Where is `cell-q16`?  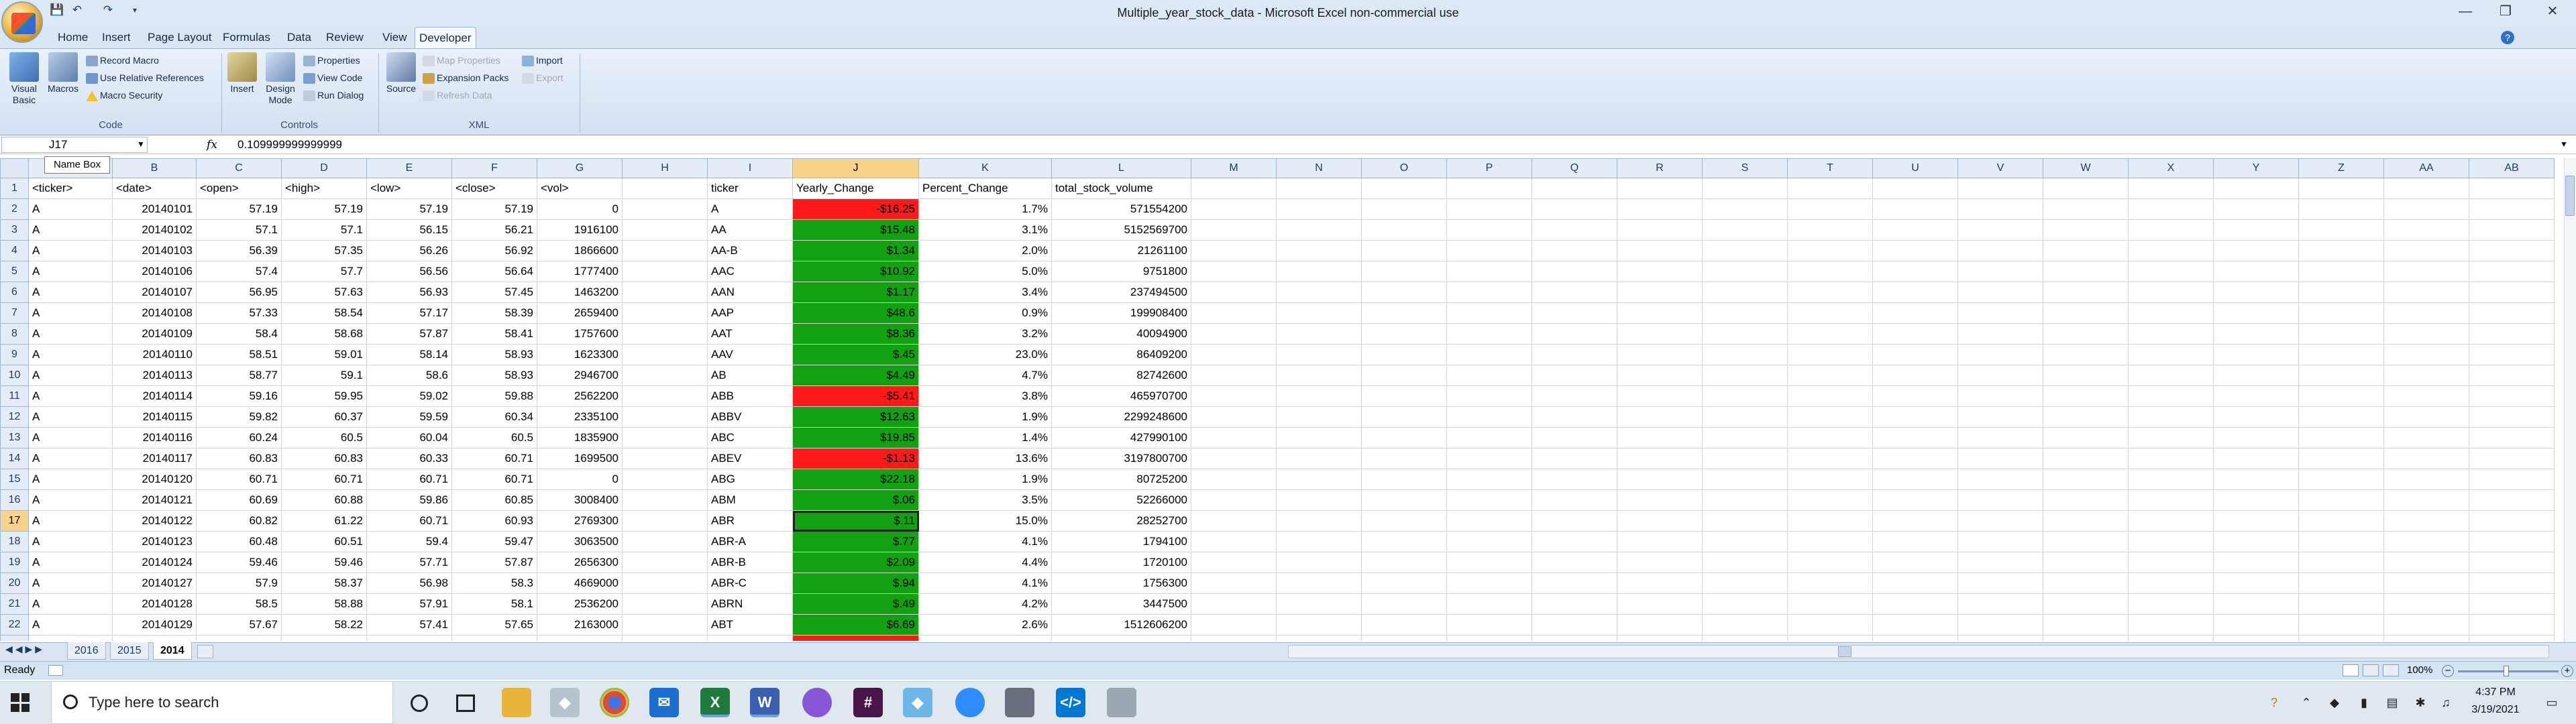 cell-q16 is located at coordinates (1574, 500).